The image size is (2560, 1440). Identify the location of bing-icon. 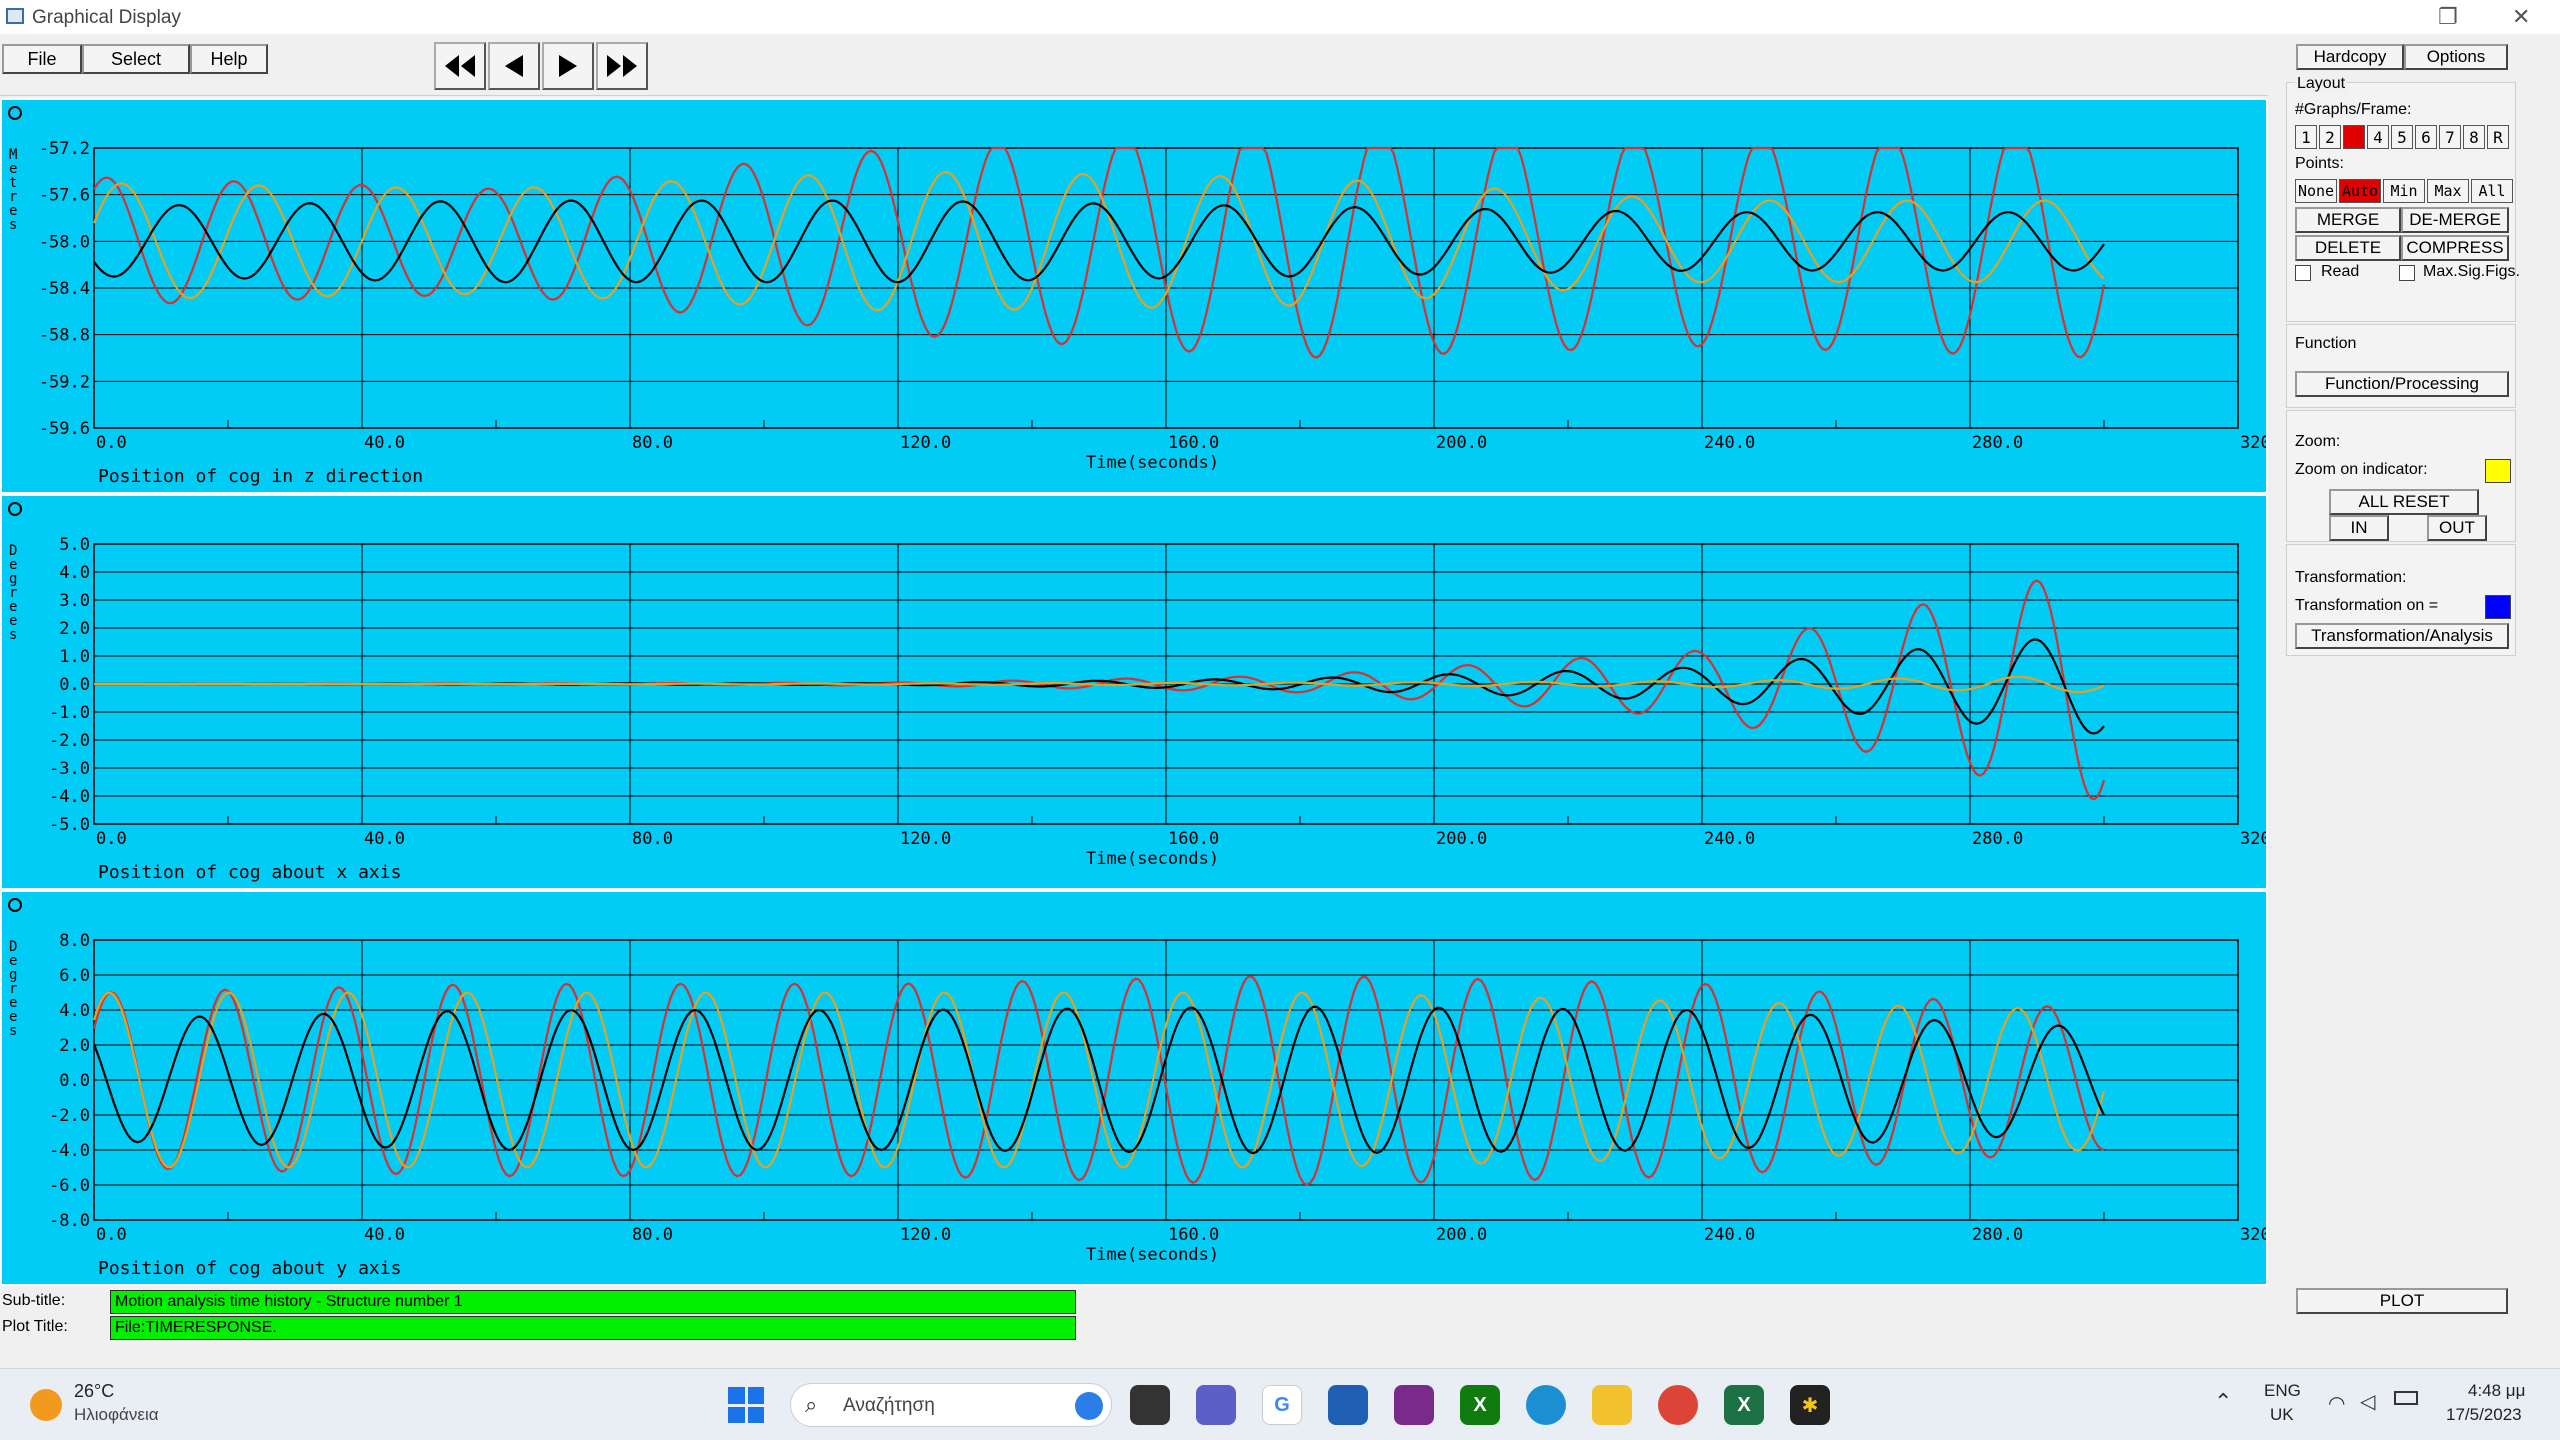
(1089, 1406).